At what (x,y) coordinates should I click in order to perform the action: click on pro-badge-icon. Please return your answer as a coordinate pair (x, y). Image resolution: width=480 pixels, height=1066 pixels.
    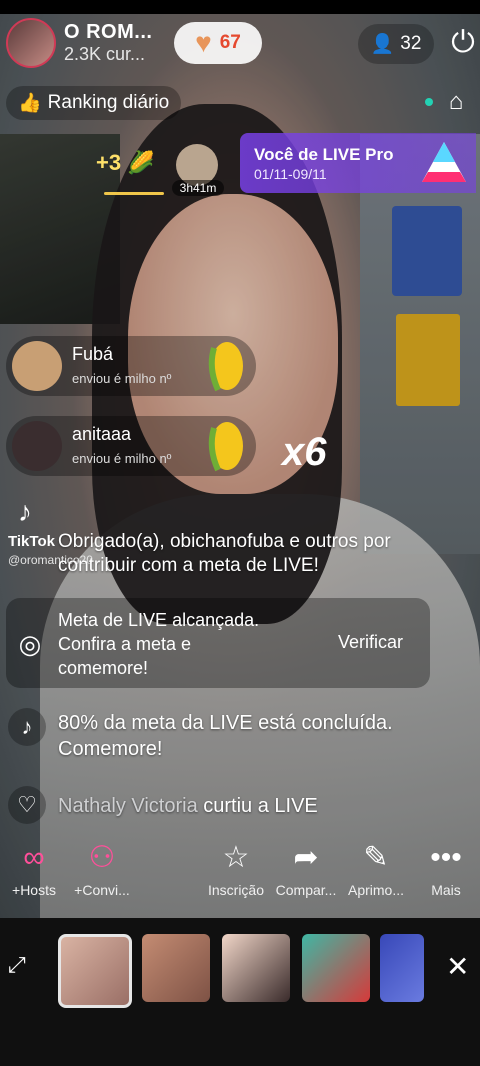
    Looking at the image, I should click on (444, 162).